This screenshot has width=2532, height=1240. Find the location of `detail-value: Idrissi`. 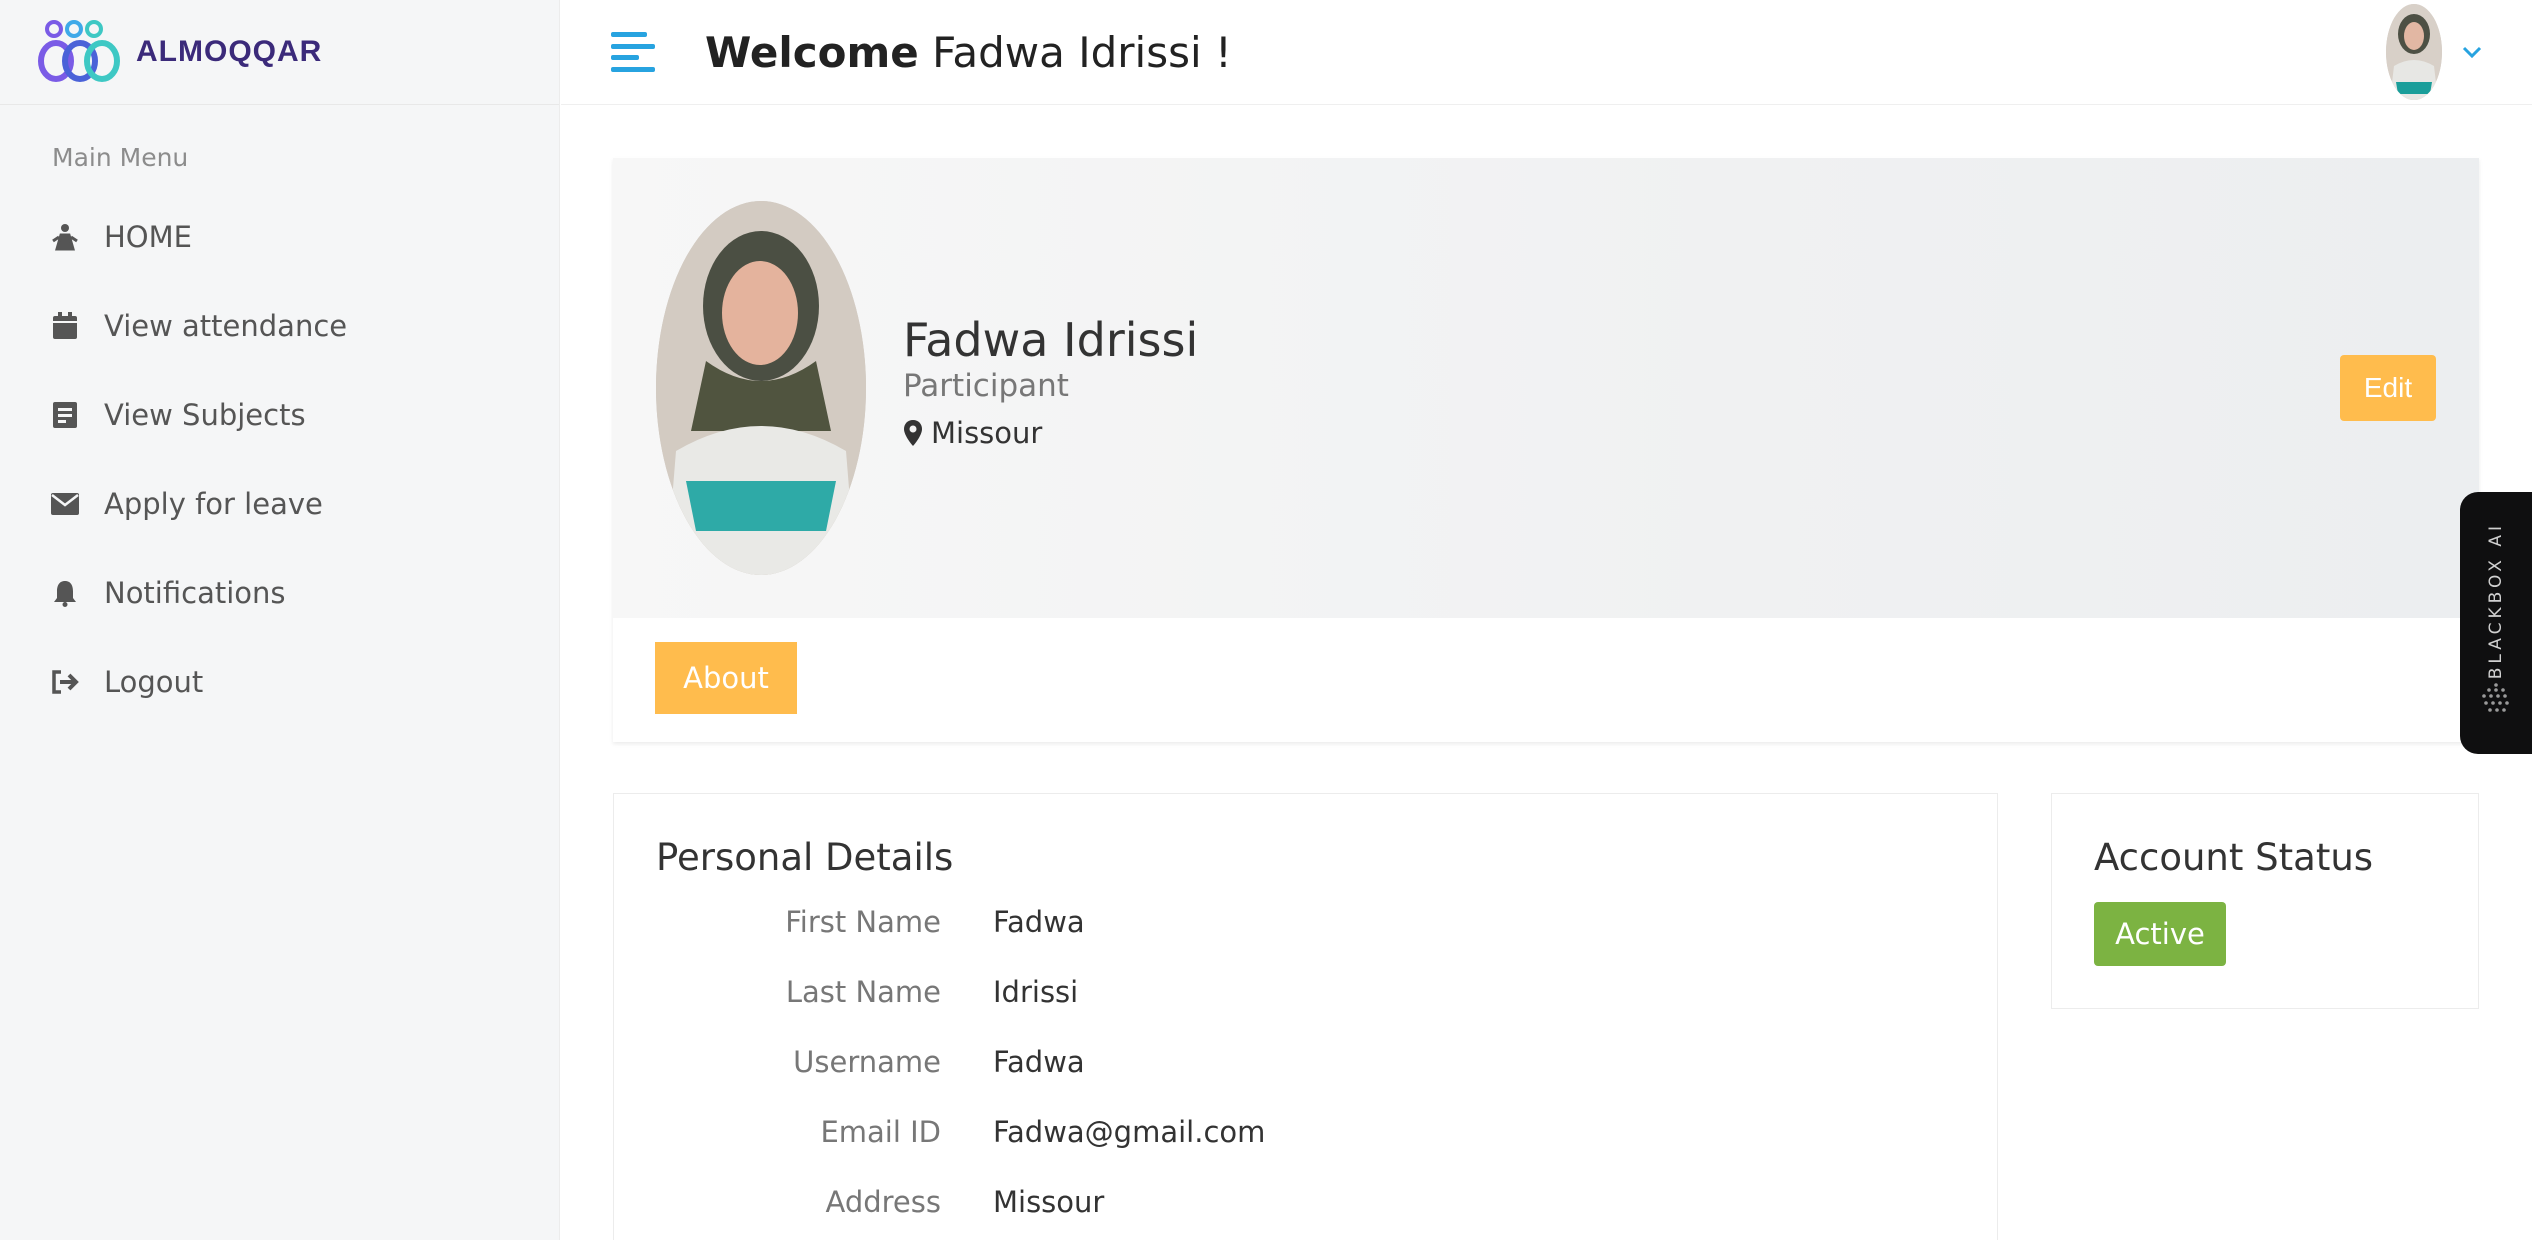

detail-value: Idrissi is located at coordinates (1036, 992).